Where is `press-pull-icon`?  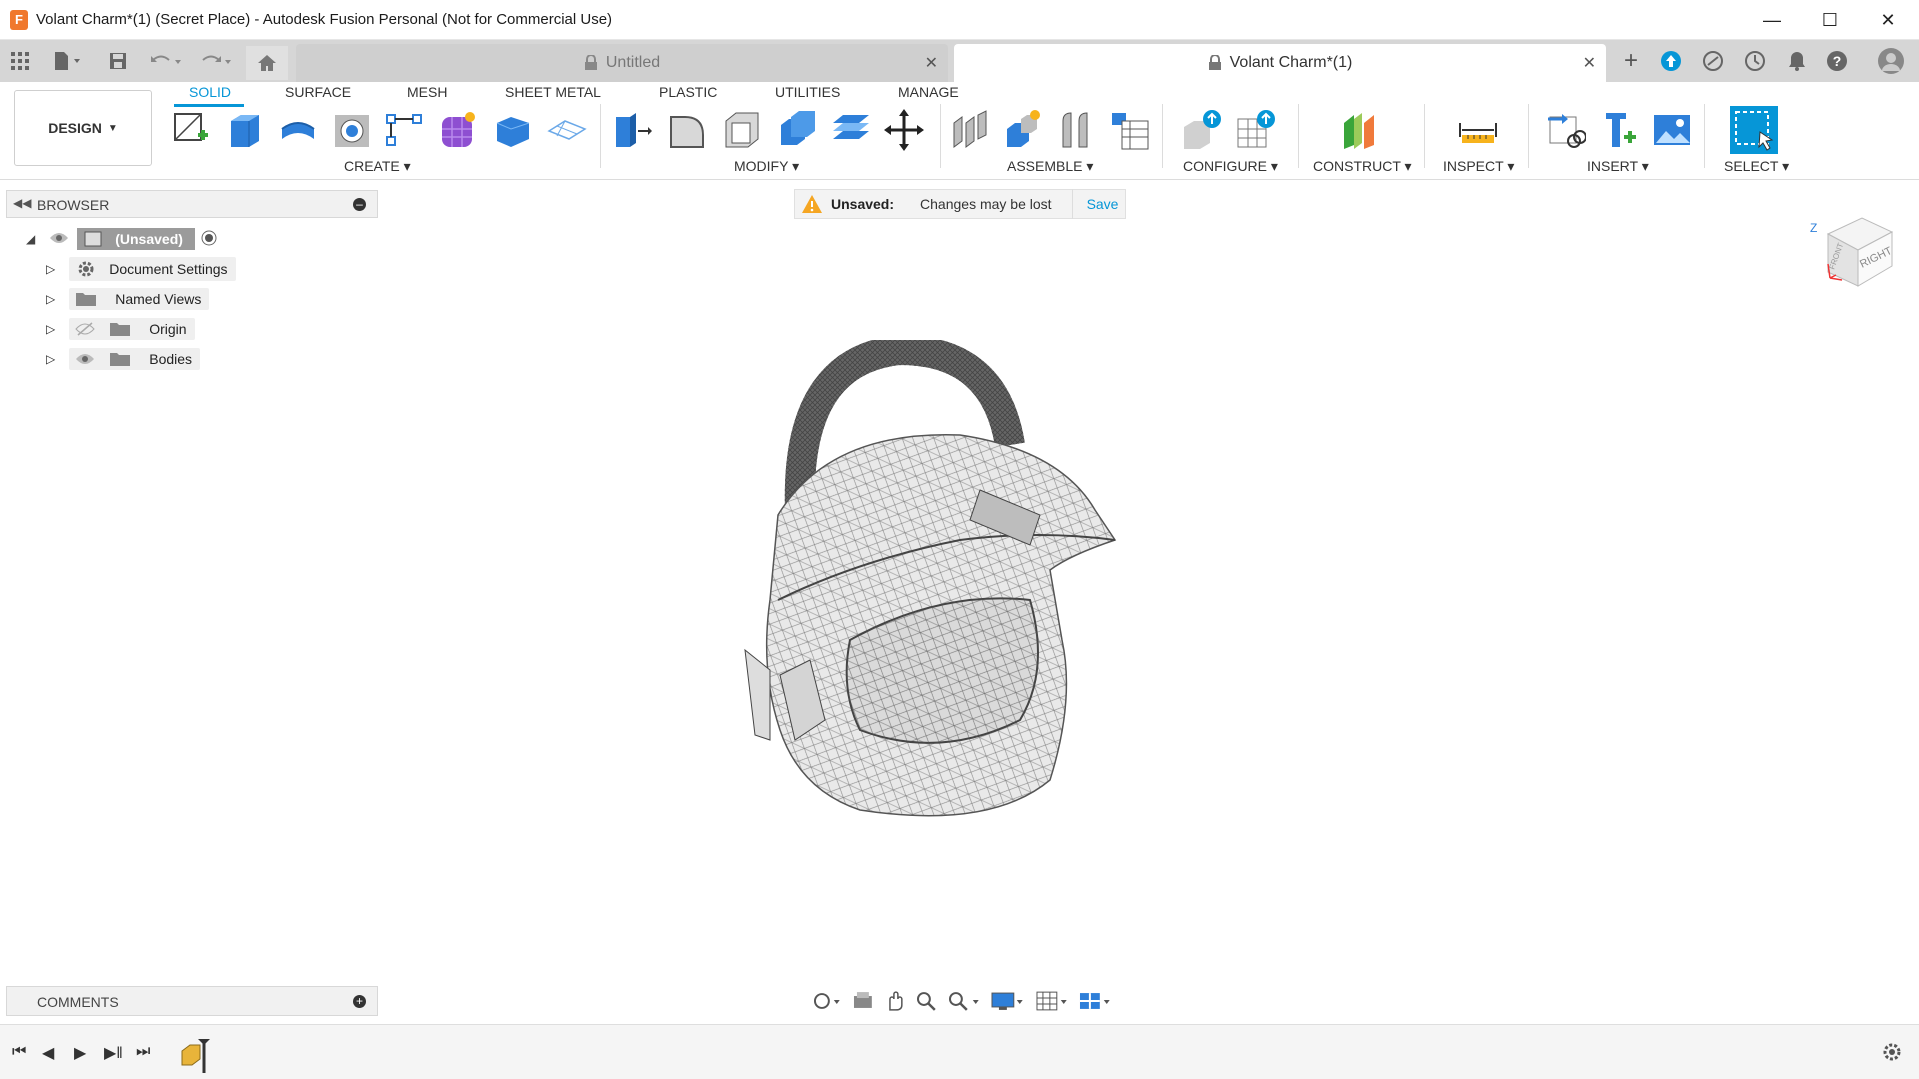
press-pull-icon is located at coordinates (632, 130).